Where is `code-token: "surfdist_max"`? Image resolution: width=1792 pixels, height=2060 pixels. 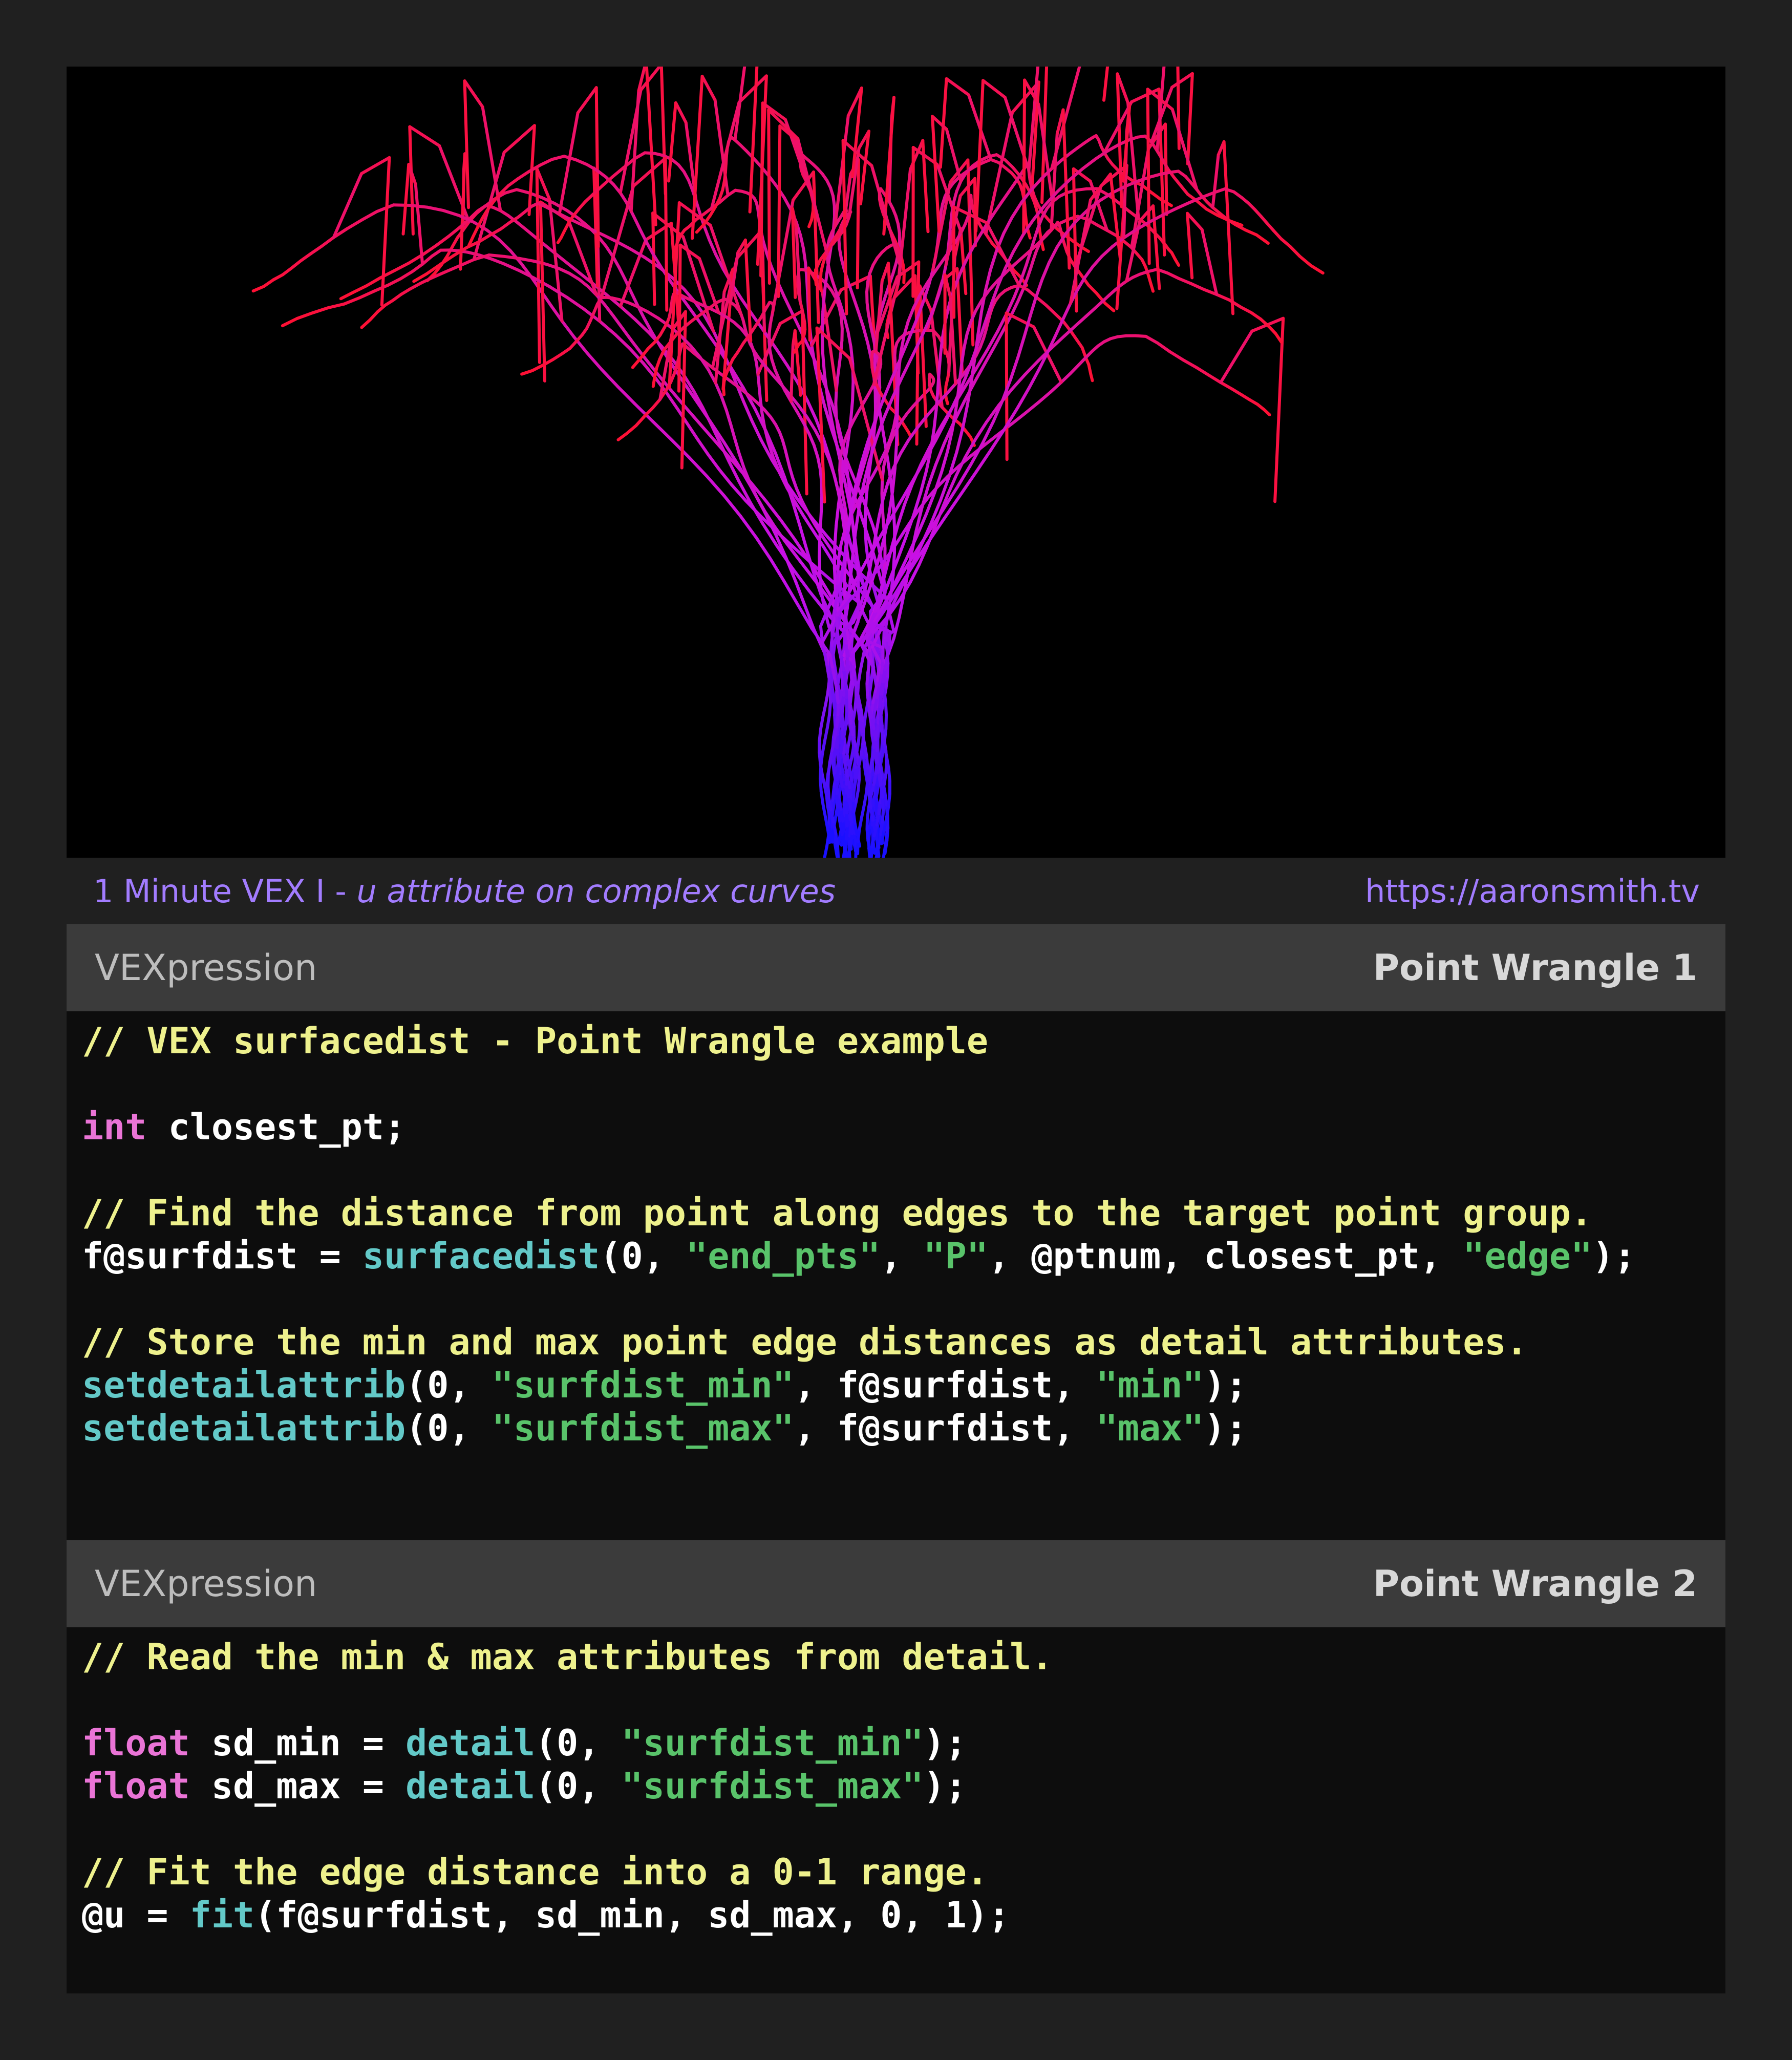 code-token: "surfdist_max" is located at coordinates (772, 1786).